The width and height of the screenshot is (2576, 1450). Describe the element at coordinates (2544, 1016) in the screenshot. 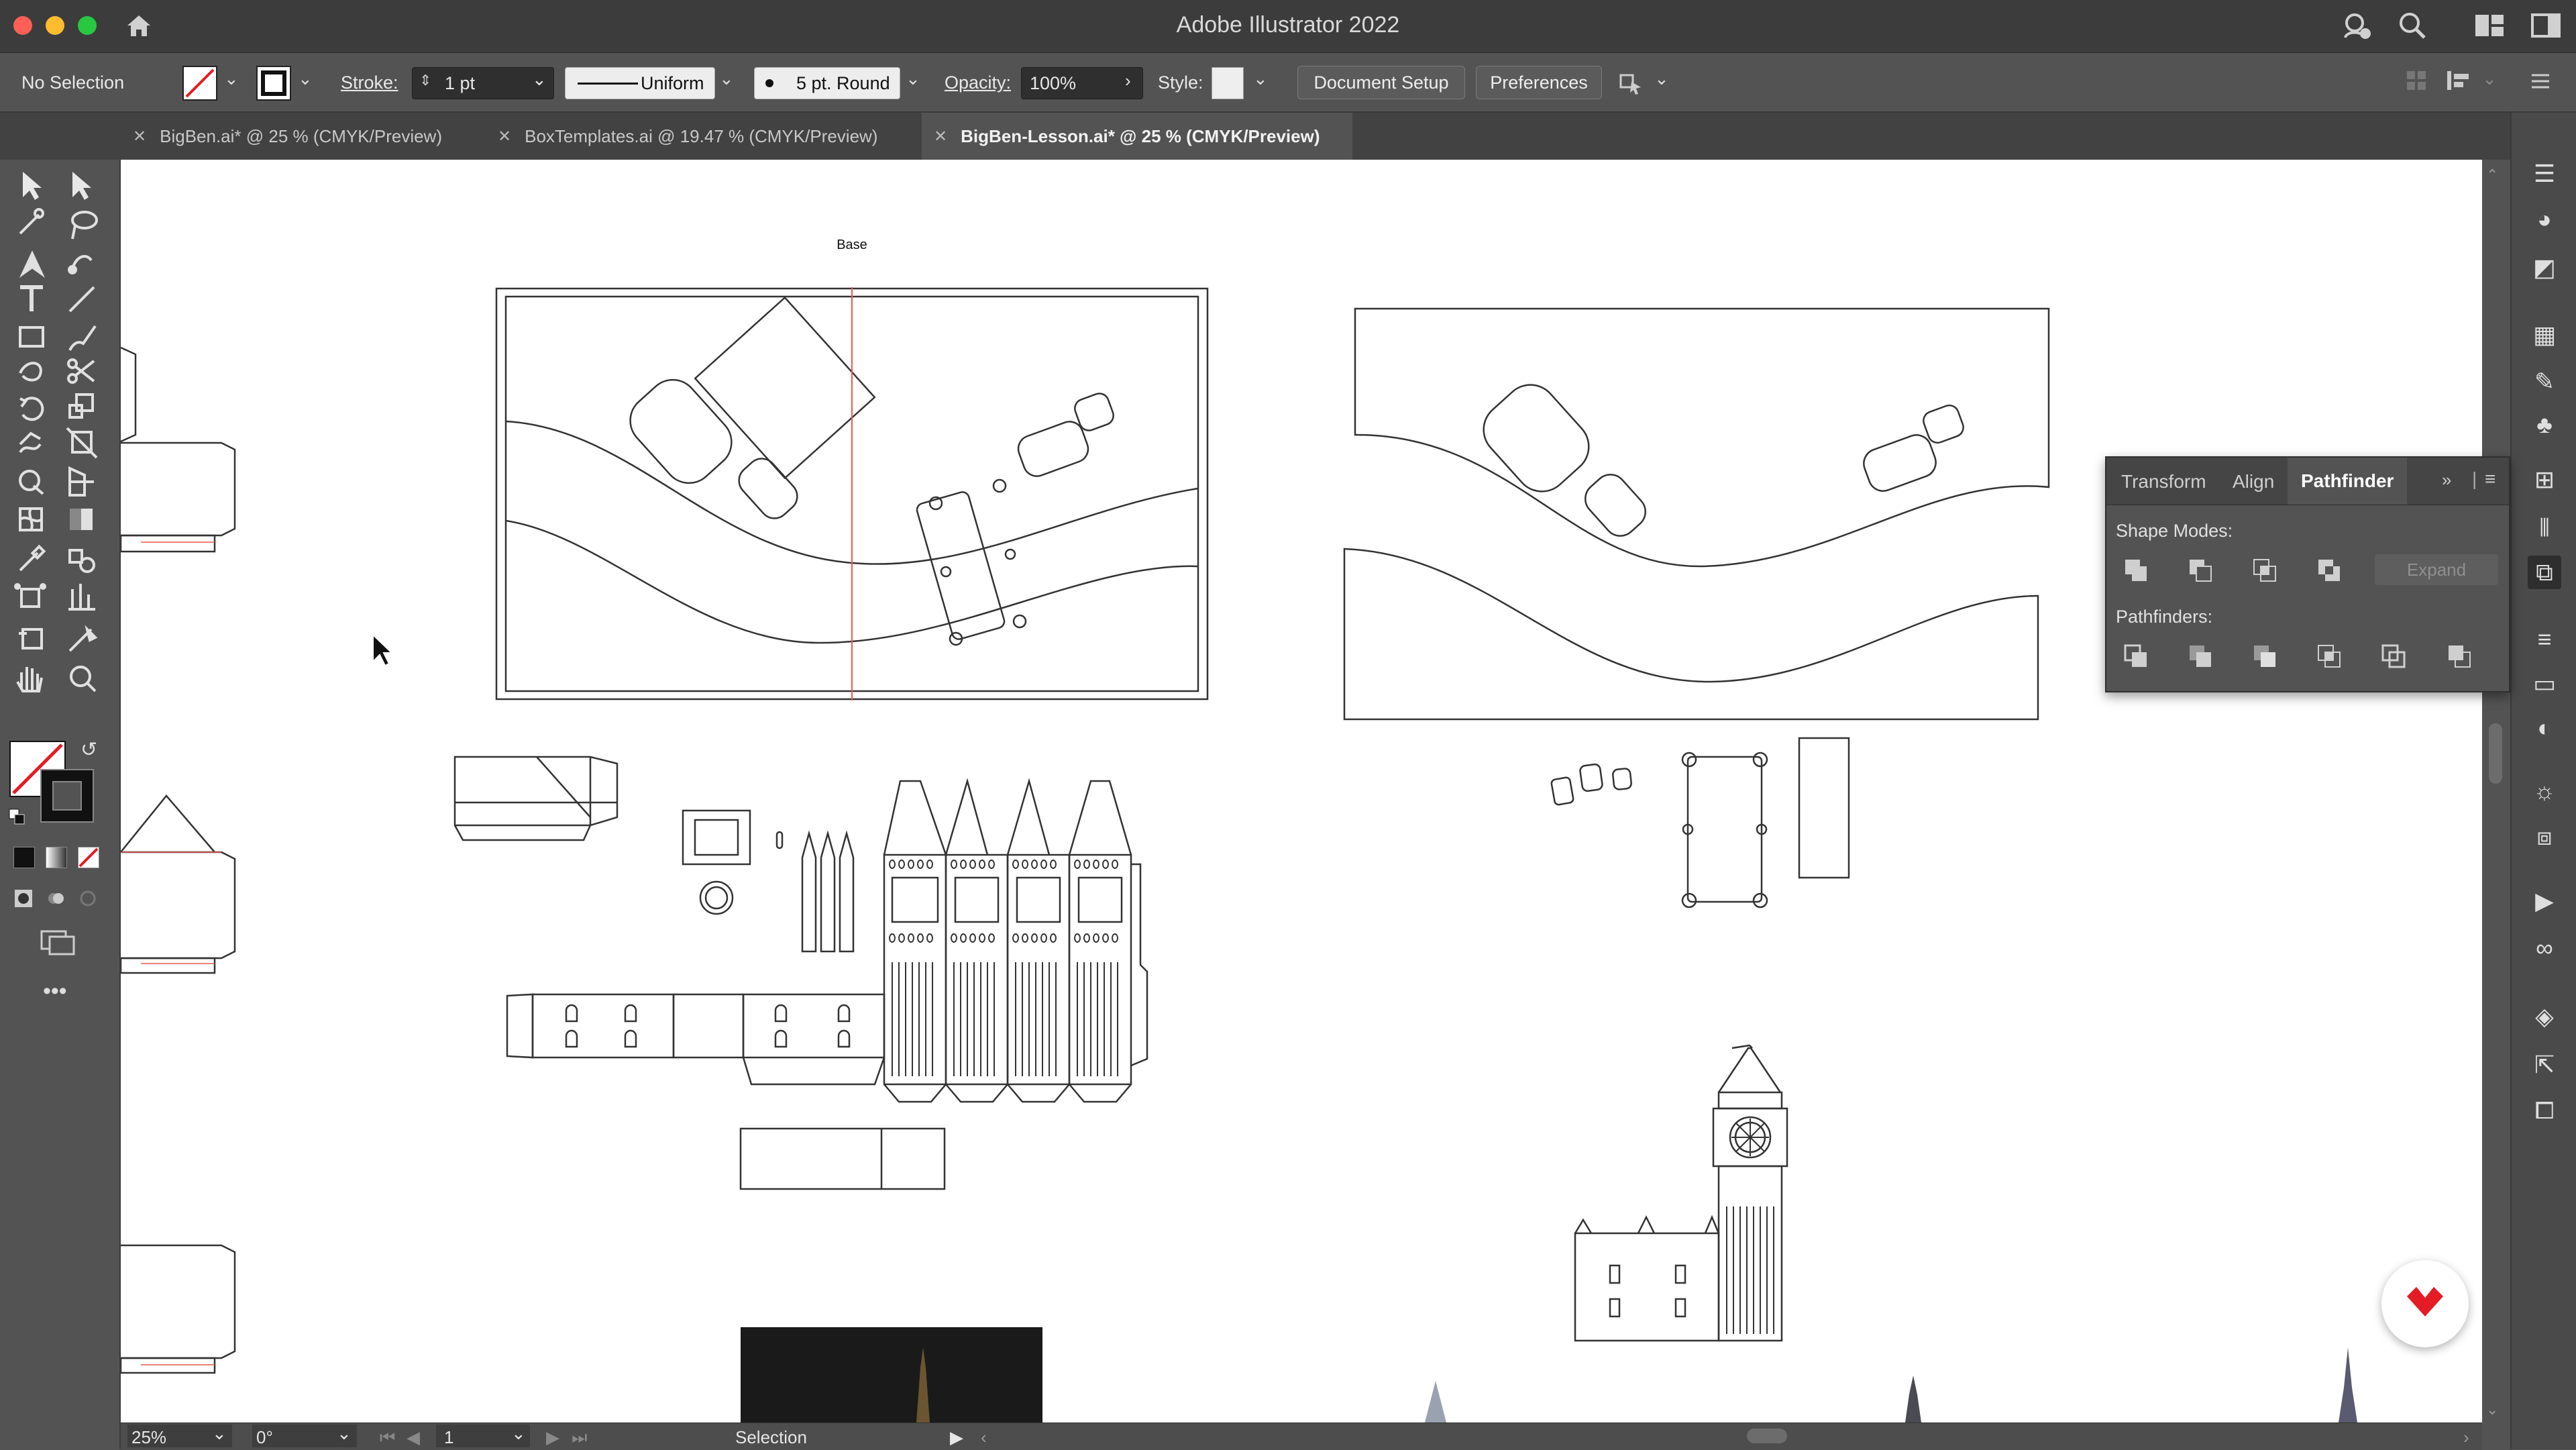

I see `layers-icon: ◈` at that location.